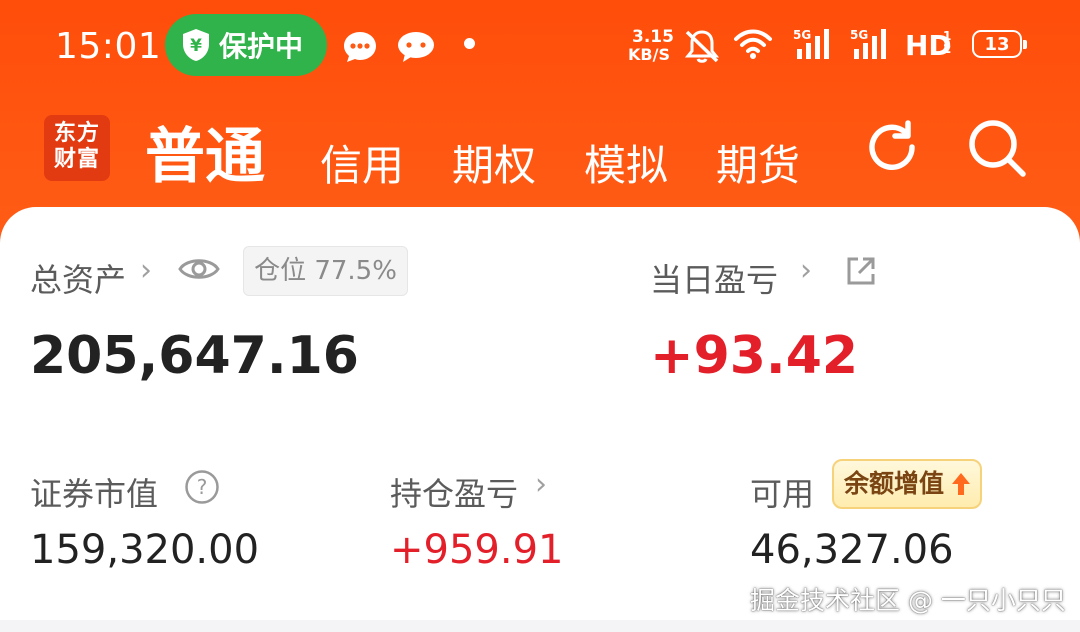  Describe the element at coordinates (626, 162) in the screenshot. I see `tab-simulate: 模拟` at that location.